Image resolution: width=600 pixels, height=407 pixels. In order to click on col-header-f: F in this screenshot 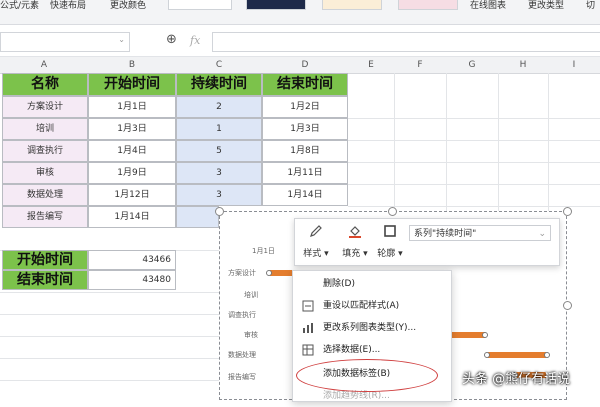, I will do `click(420, 65)`.